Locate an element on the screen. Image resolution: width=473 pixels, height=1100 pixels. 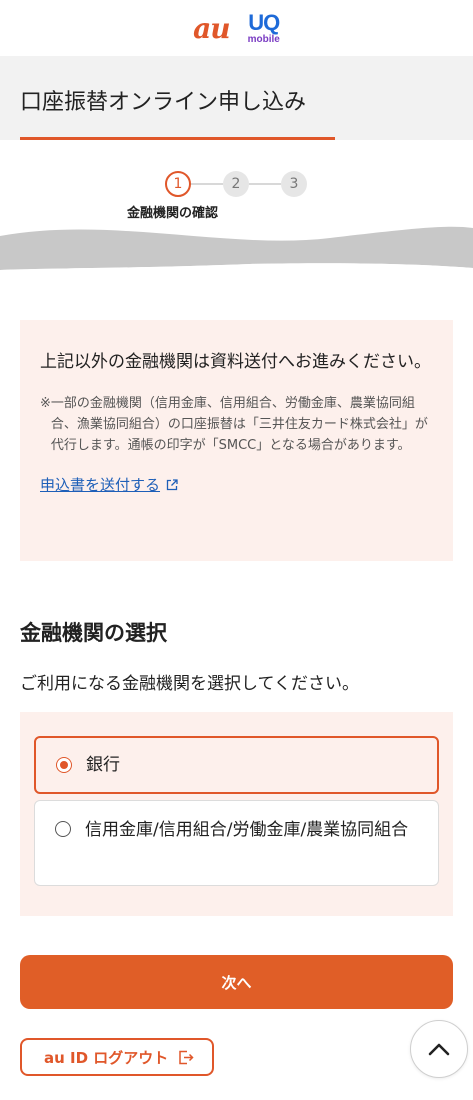
step-indicator: 1 2 3 is located at coordinates (236, 184).